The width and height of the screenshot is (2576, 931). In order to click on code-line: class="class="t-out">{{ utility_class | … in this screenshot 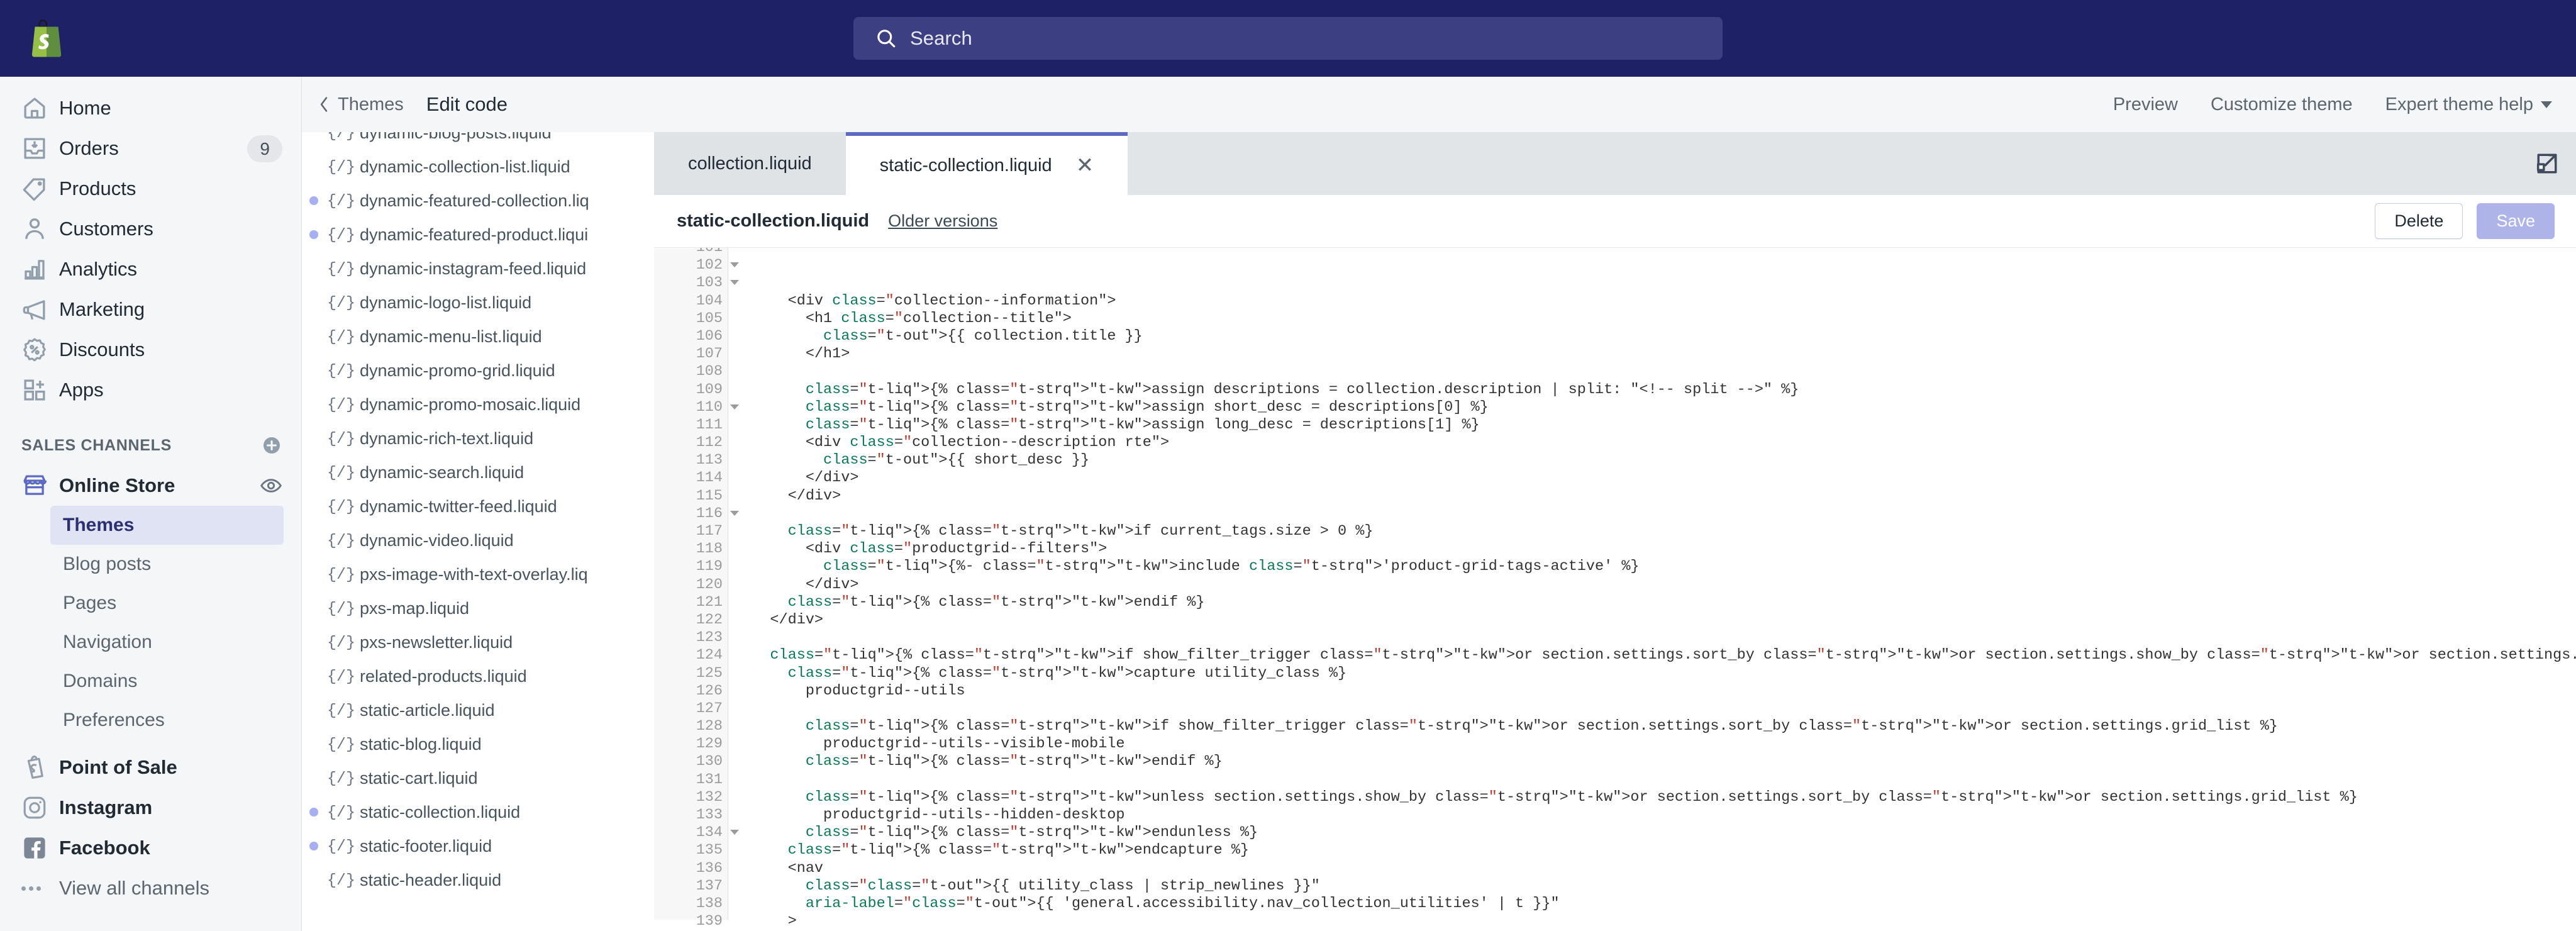, I will do `click(1655, 886)`.